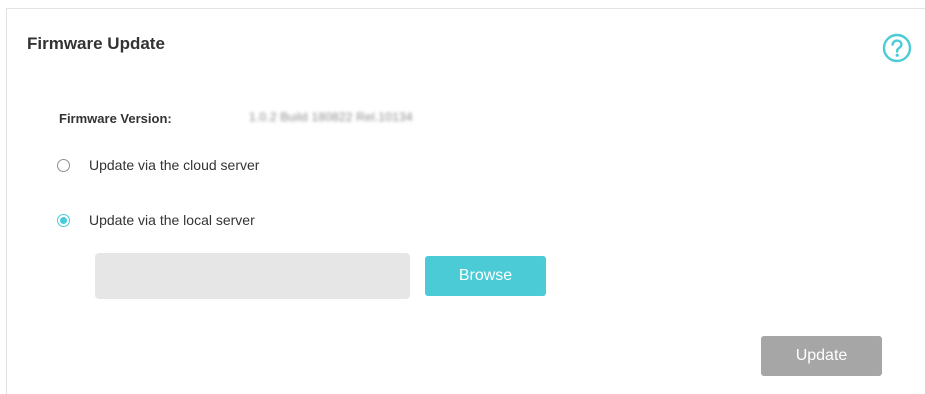 The height and width of the screenshot is (394, 925). Describe the element at coordinates (172, 220) in the screenshot. I see `local-server-label: Update via the local server` at that location.